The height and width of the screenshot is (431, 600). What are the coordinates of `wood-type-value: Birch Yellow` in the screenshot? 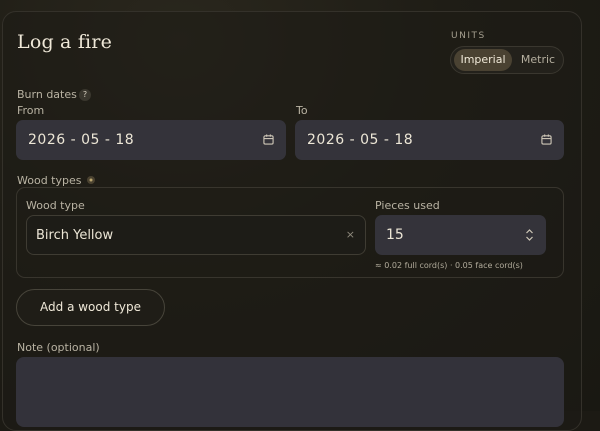 It's located at (75, 235).